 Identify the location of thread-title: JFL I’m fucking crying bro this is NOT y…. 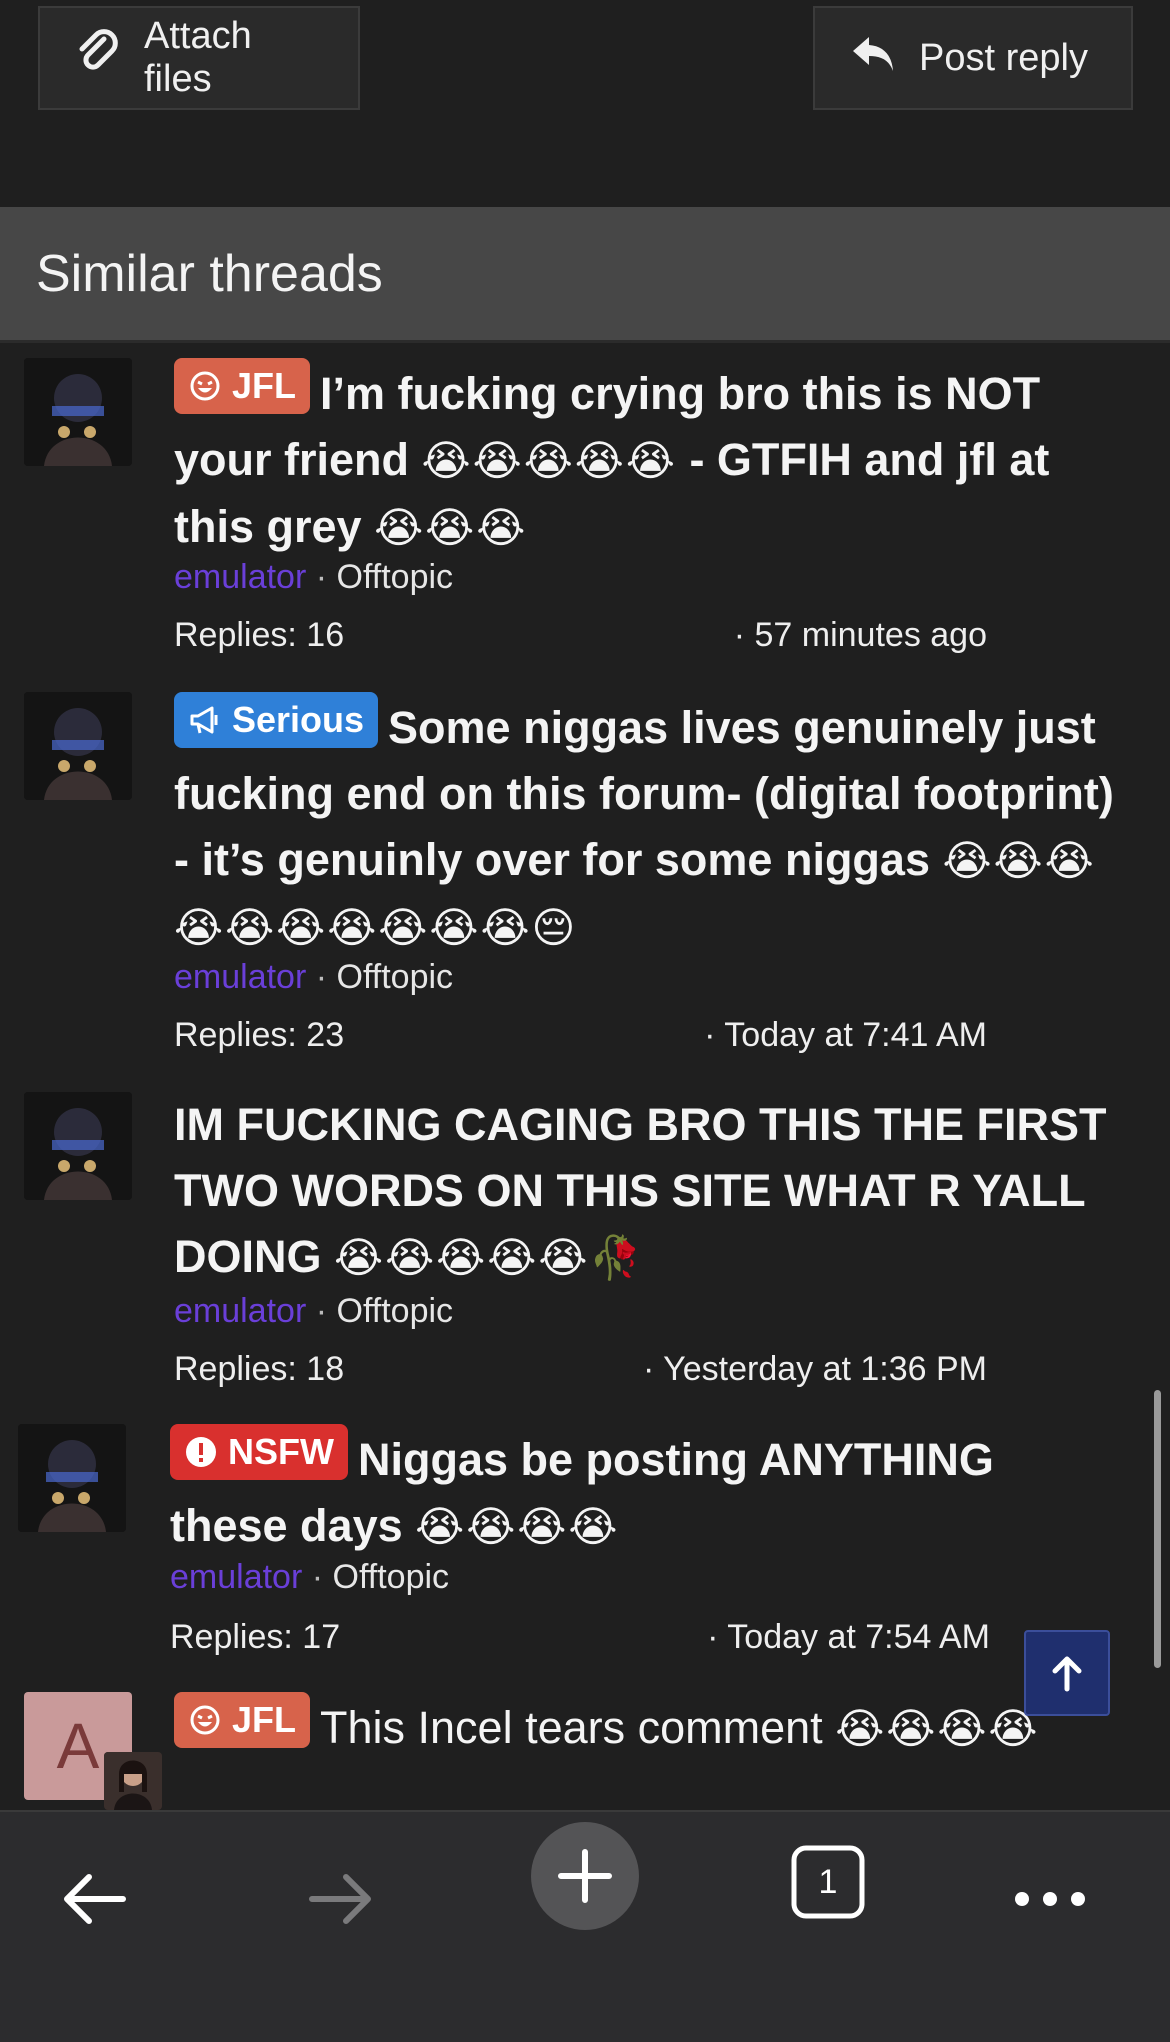
(649, 459).